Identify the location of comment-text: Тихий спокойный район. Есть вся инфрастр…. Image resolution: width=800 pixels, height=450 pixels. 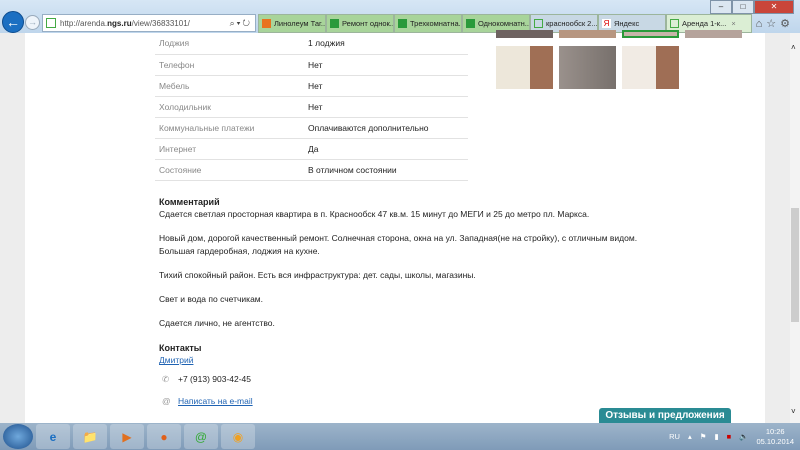
(317, 274).